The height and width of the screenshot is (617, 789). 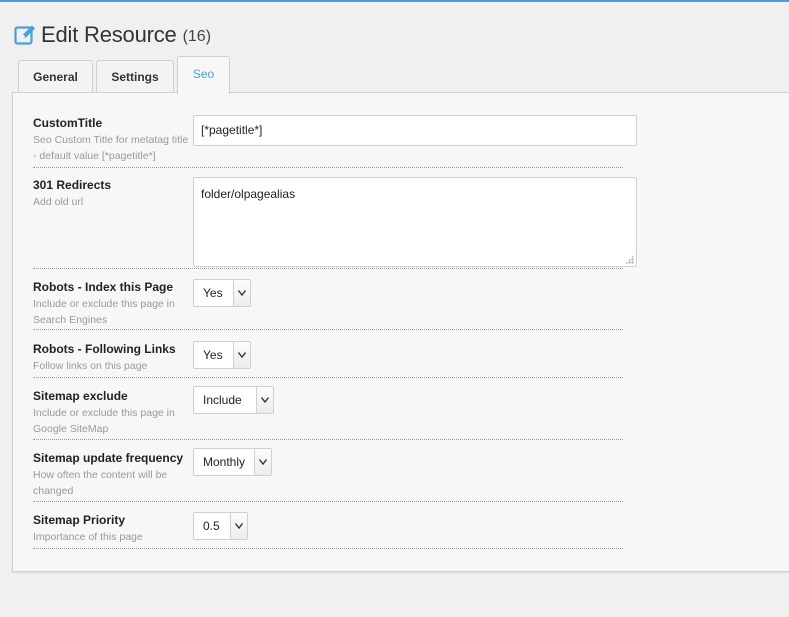 I want to click on tab-general: General, so click(x=55, y=76).